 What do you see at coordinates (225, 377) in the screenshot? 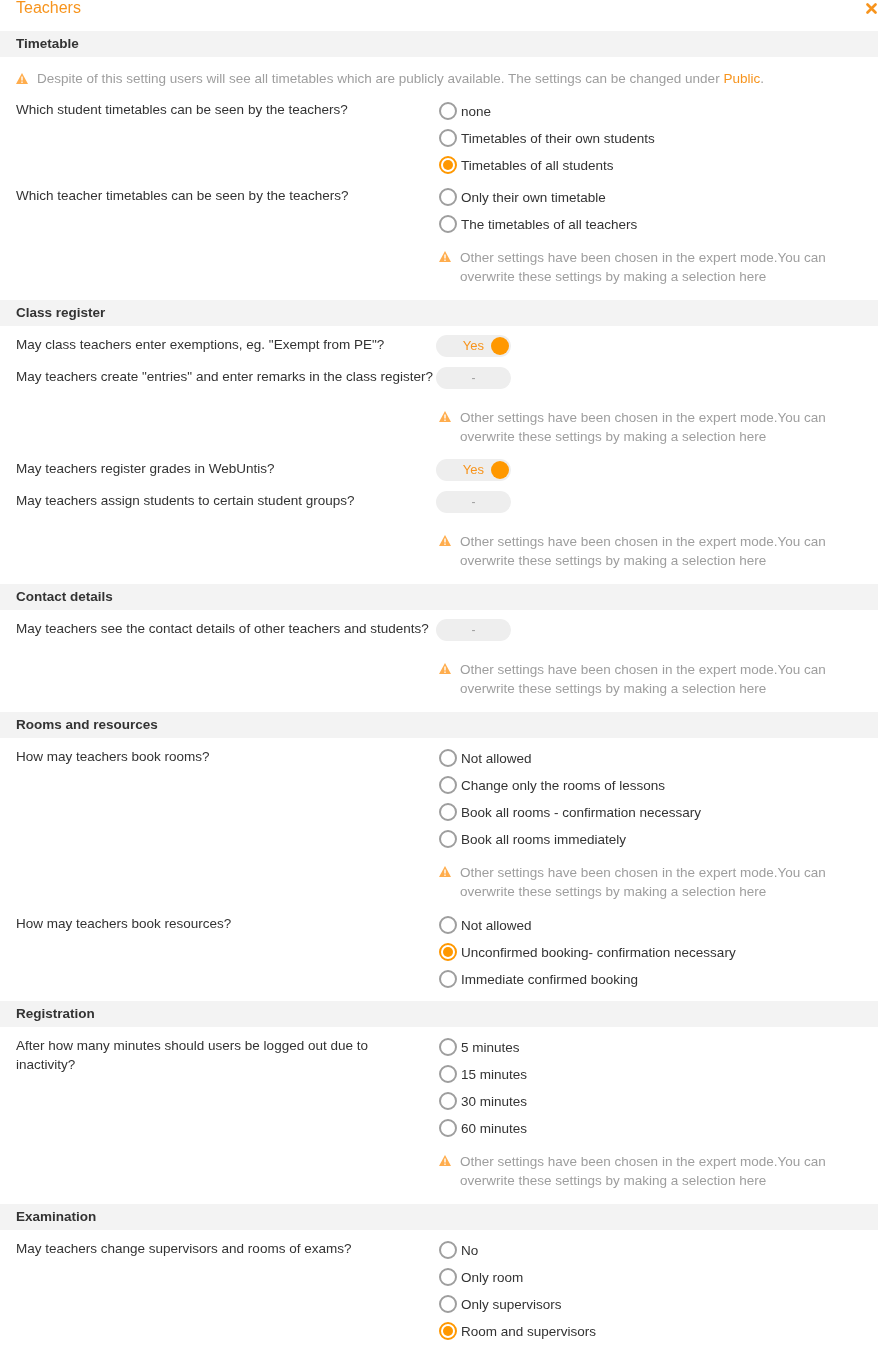
I see `question-label: May teachers create "entries" and enter remarks in the class register?` at bounding box center [225, 377].